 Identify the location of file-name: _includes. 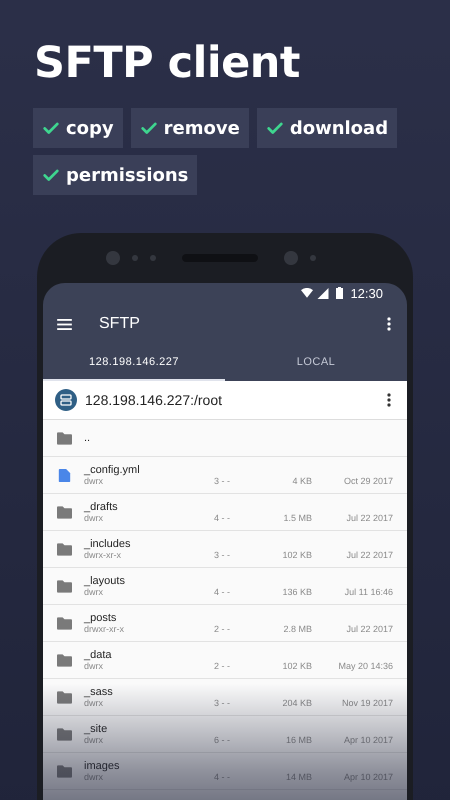
(107, 544).